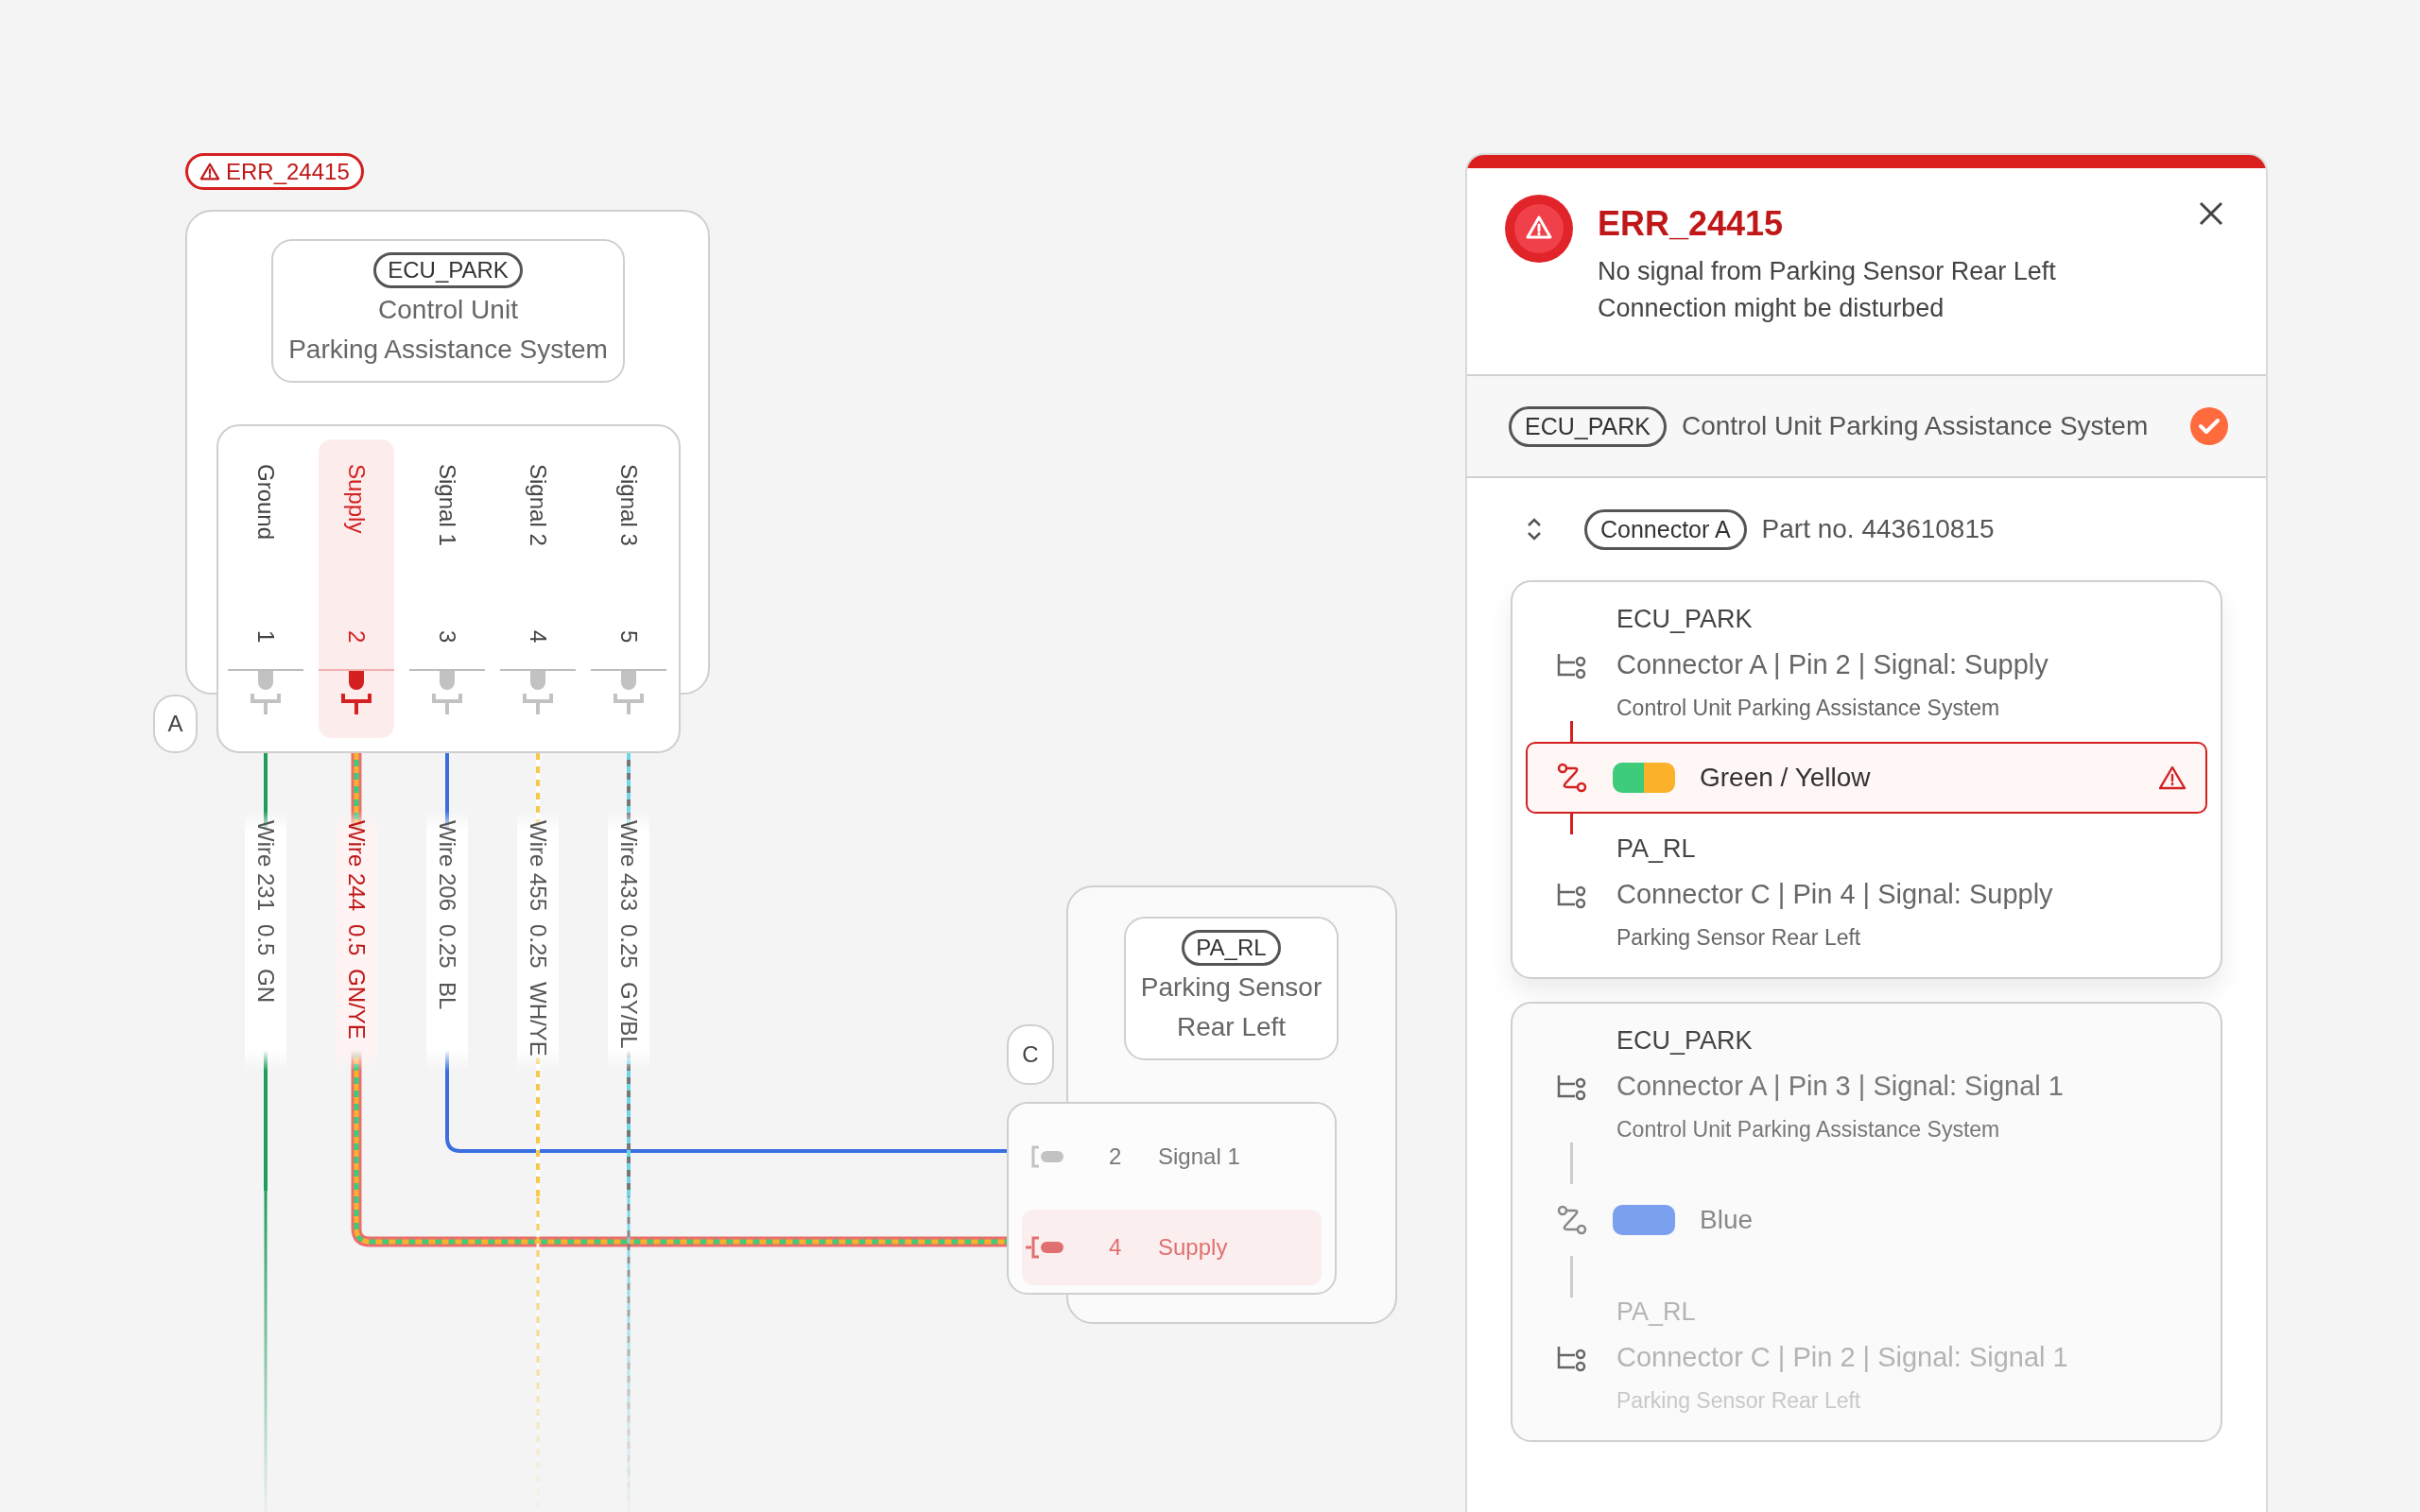 This screenshot has height=1512, width=2420. Describe the element at coordinates (274, 171) in the screenshot. I see `error-badge: ERR_24415` at that location.